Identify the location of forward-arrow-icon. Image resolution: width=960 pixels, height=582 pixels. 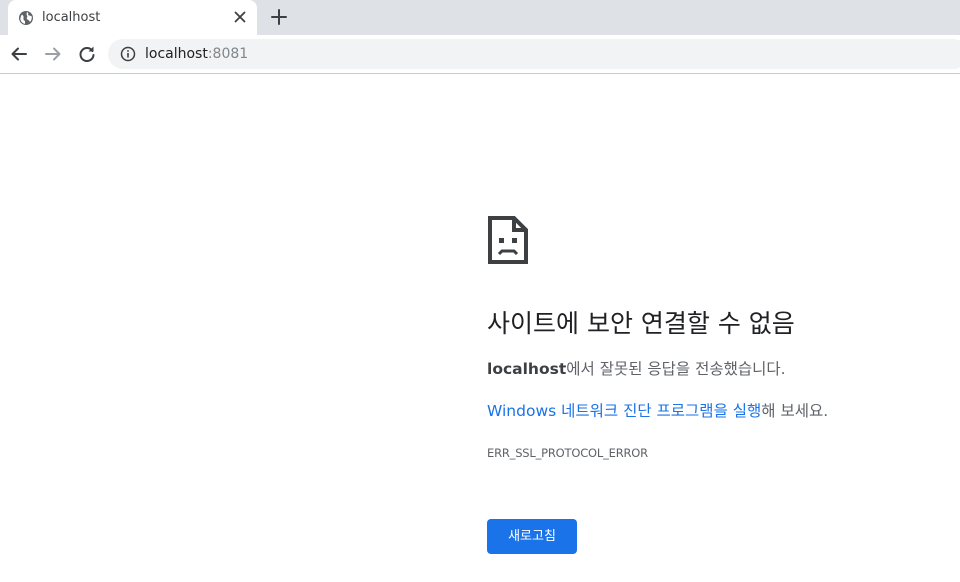
(53, 54).